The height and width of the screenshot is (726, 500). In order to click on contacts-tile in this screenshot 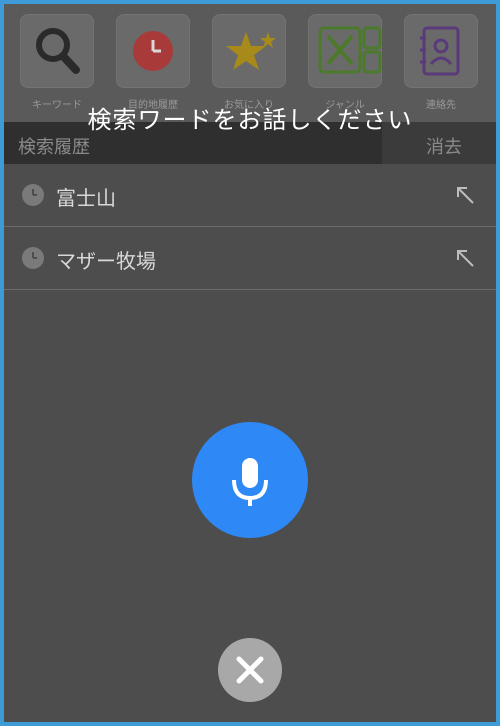, I will do `click(441, 51)`.